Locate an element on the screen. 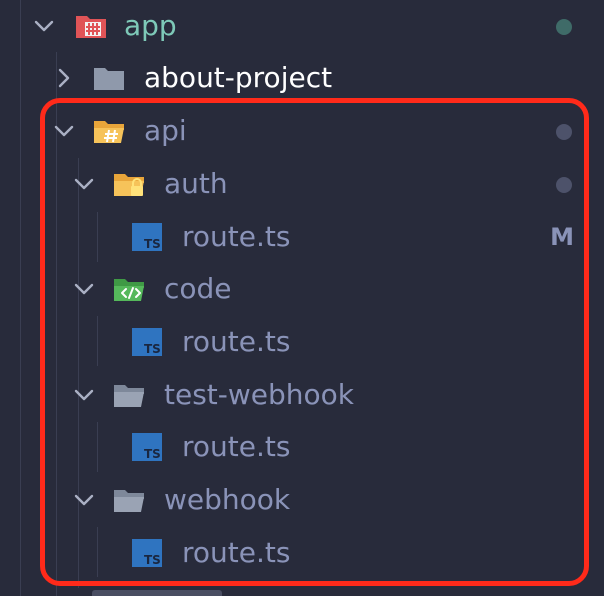  tree-item-label: webhook is located at coordinates (227, 499).